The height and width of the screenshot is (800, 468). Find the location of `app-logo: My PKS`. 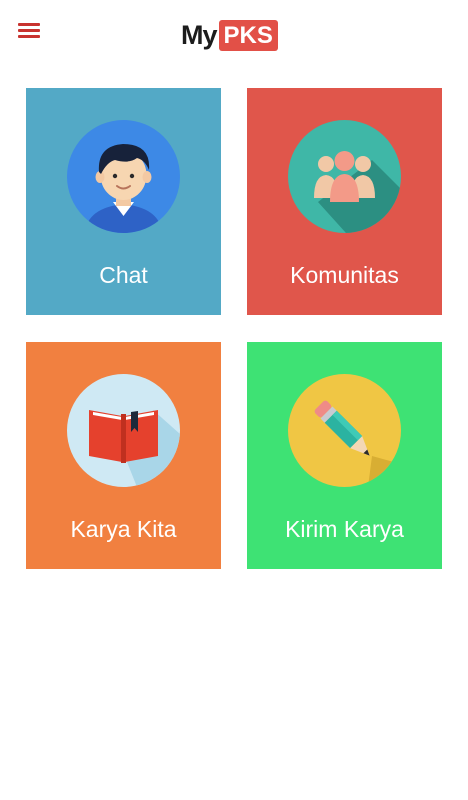

app-logo: My PKS is located at coordinates (229, 35).